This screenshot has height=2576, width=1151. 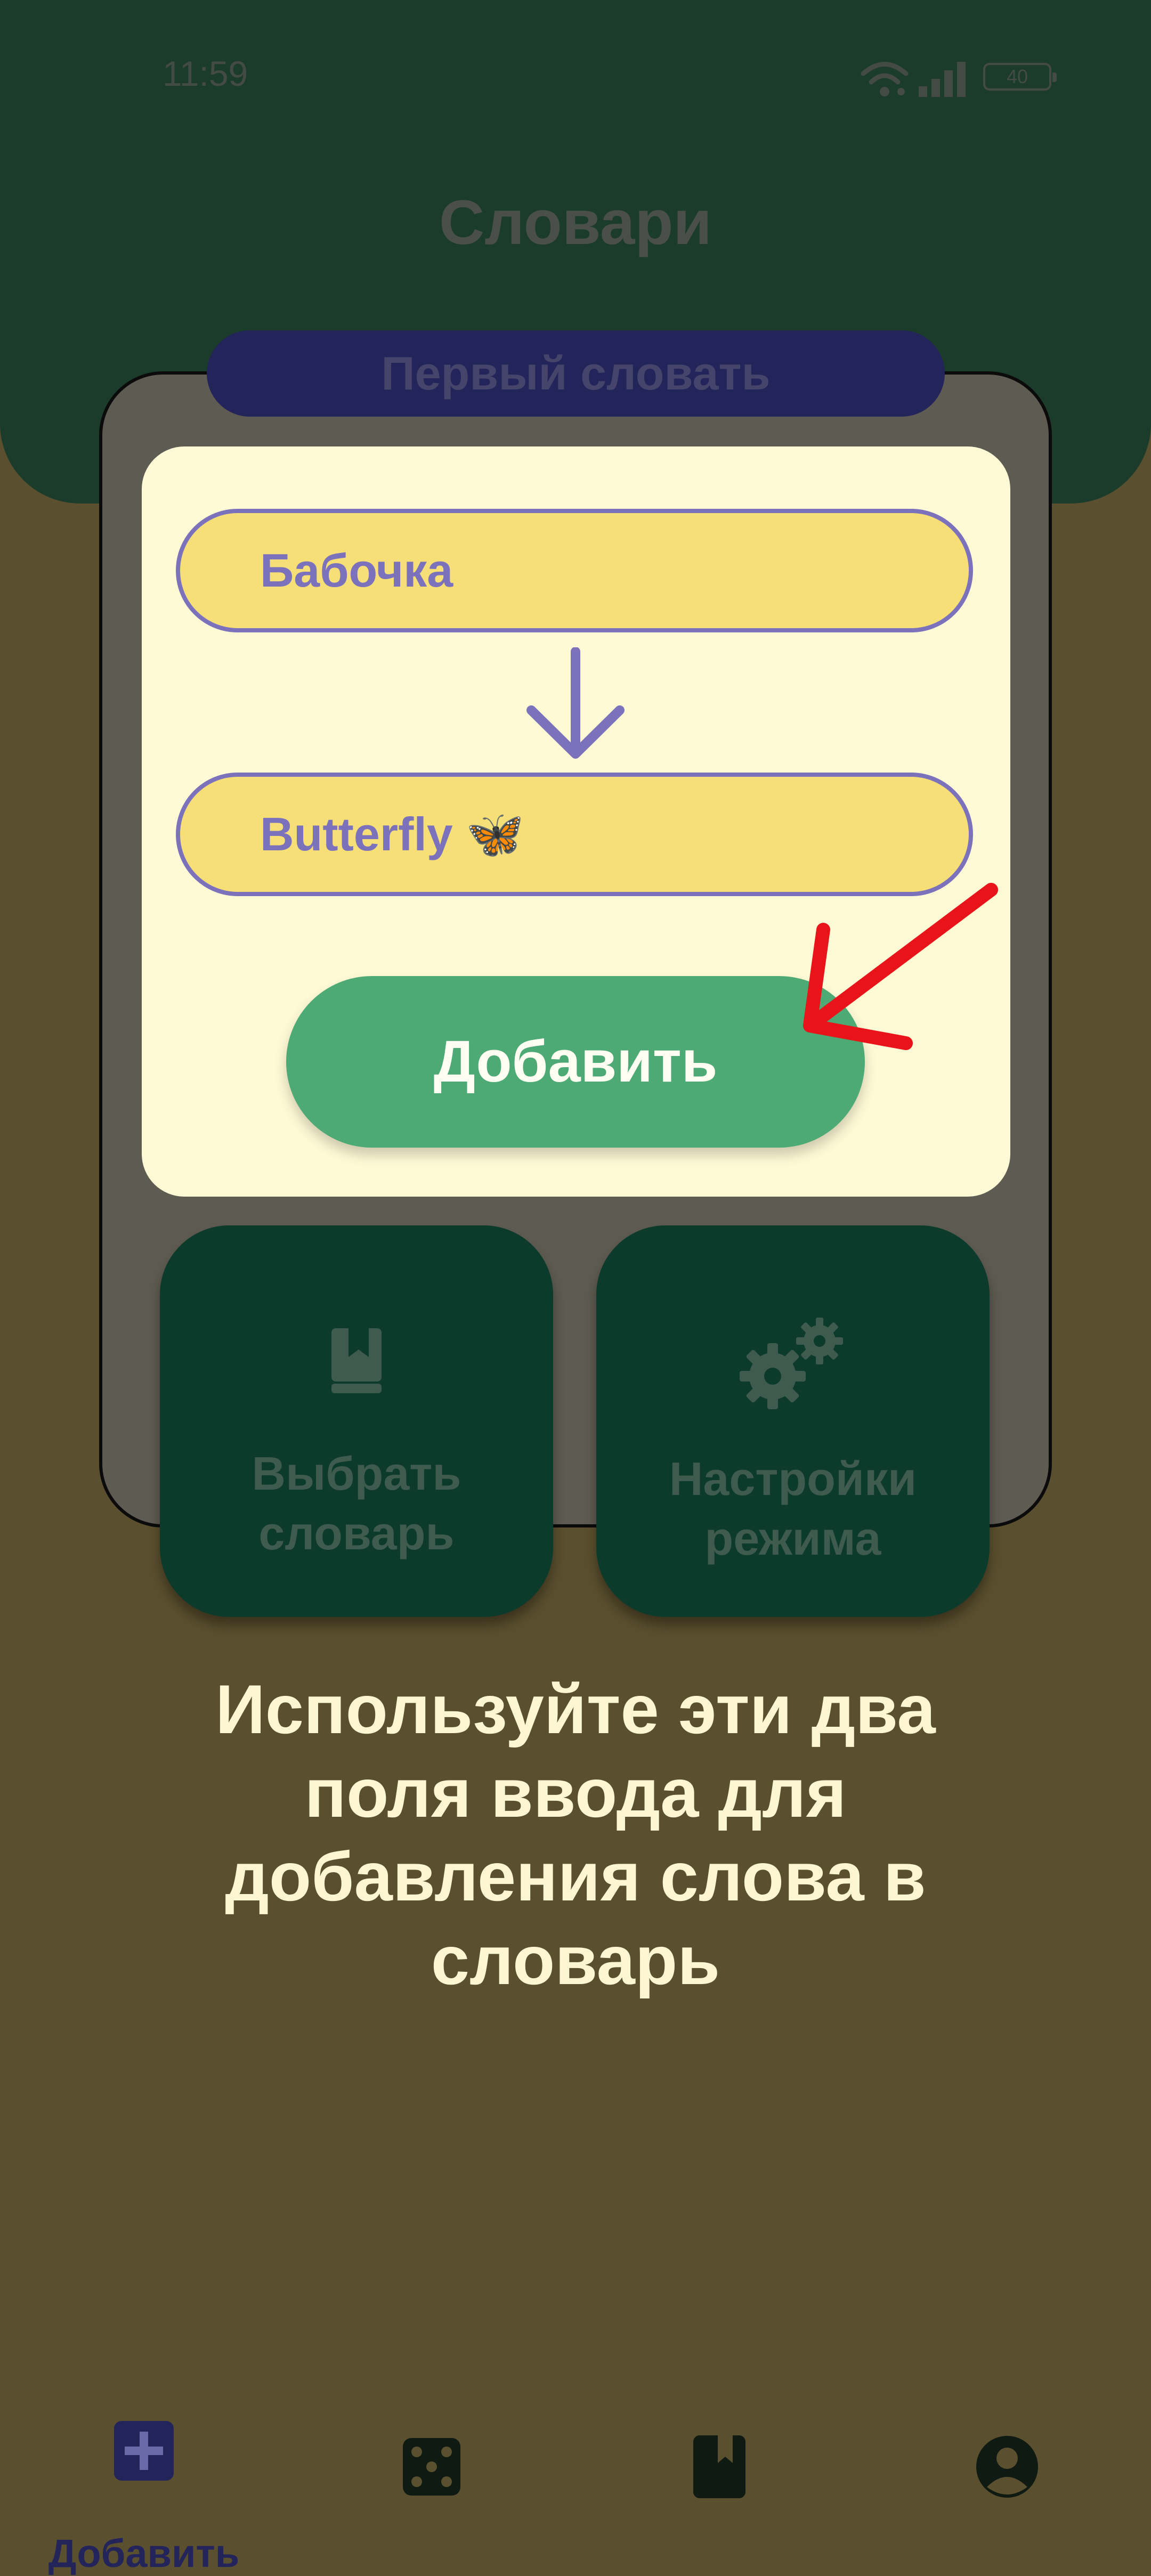 What do you see at coordinates (356, 1533) in the screenshot?
I see `choose-dictionary-label-line2: словарь` at bounding box center [356, 1533].